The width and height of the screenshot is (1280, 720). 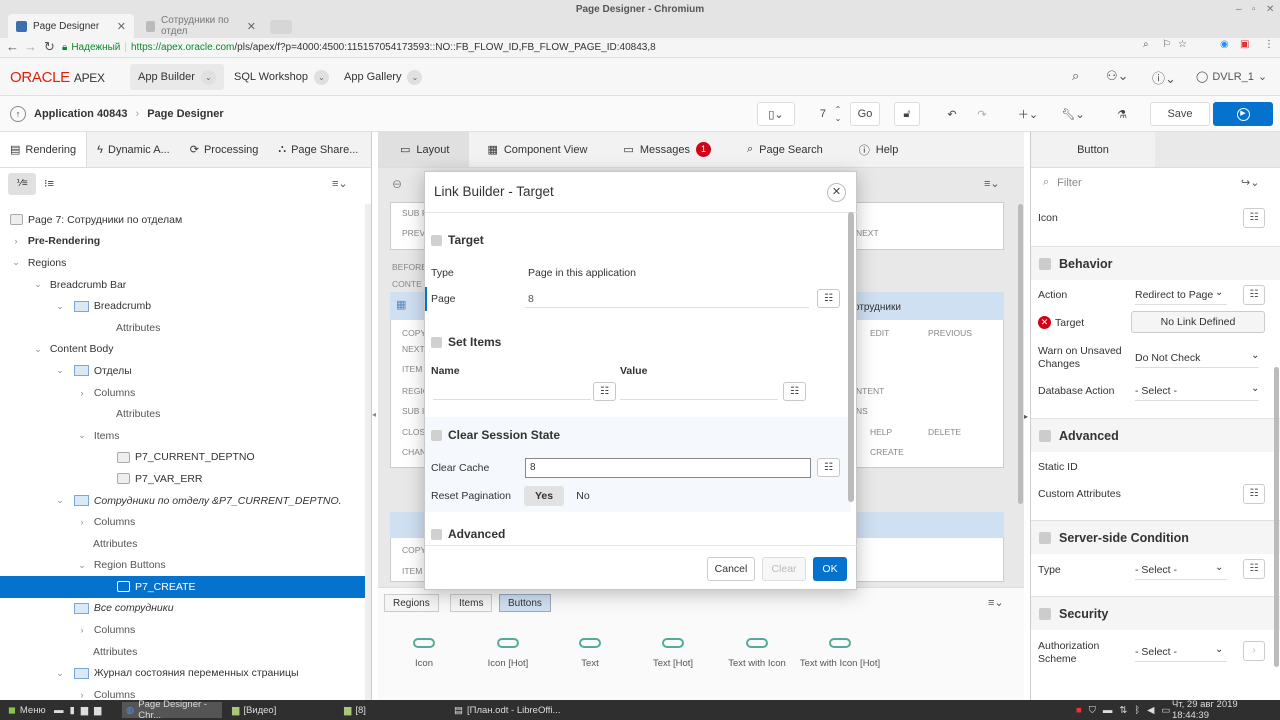 I want to click on oracle-apex-logo: ORACLE APEX, so click(x=57, y=77).